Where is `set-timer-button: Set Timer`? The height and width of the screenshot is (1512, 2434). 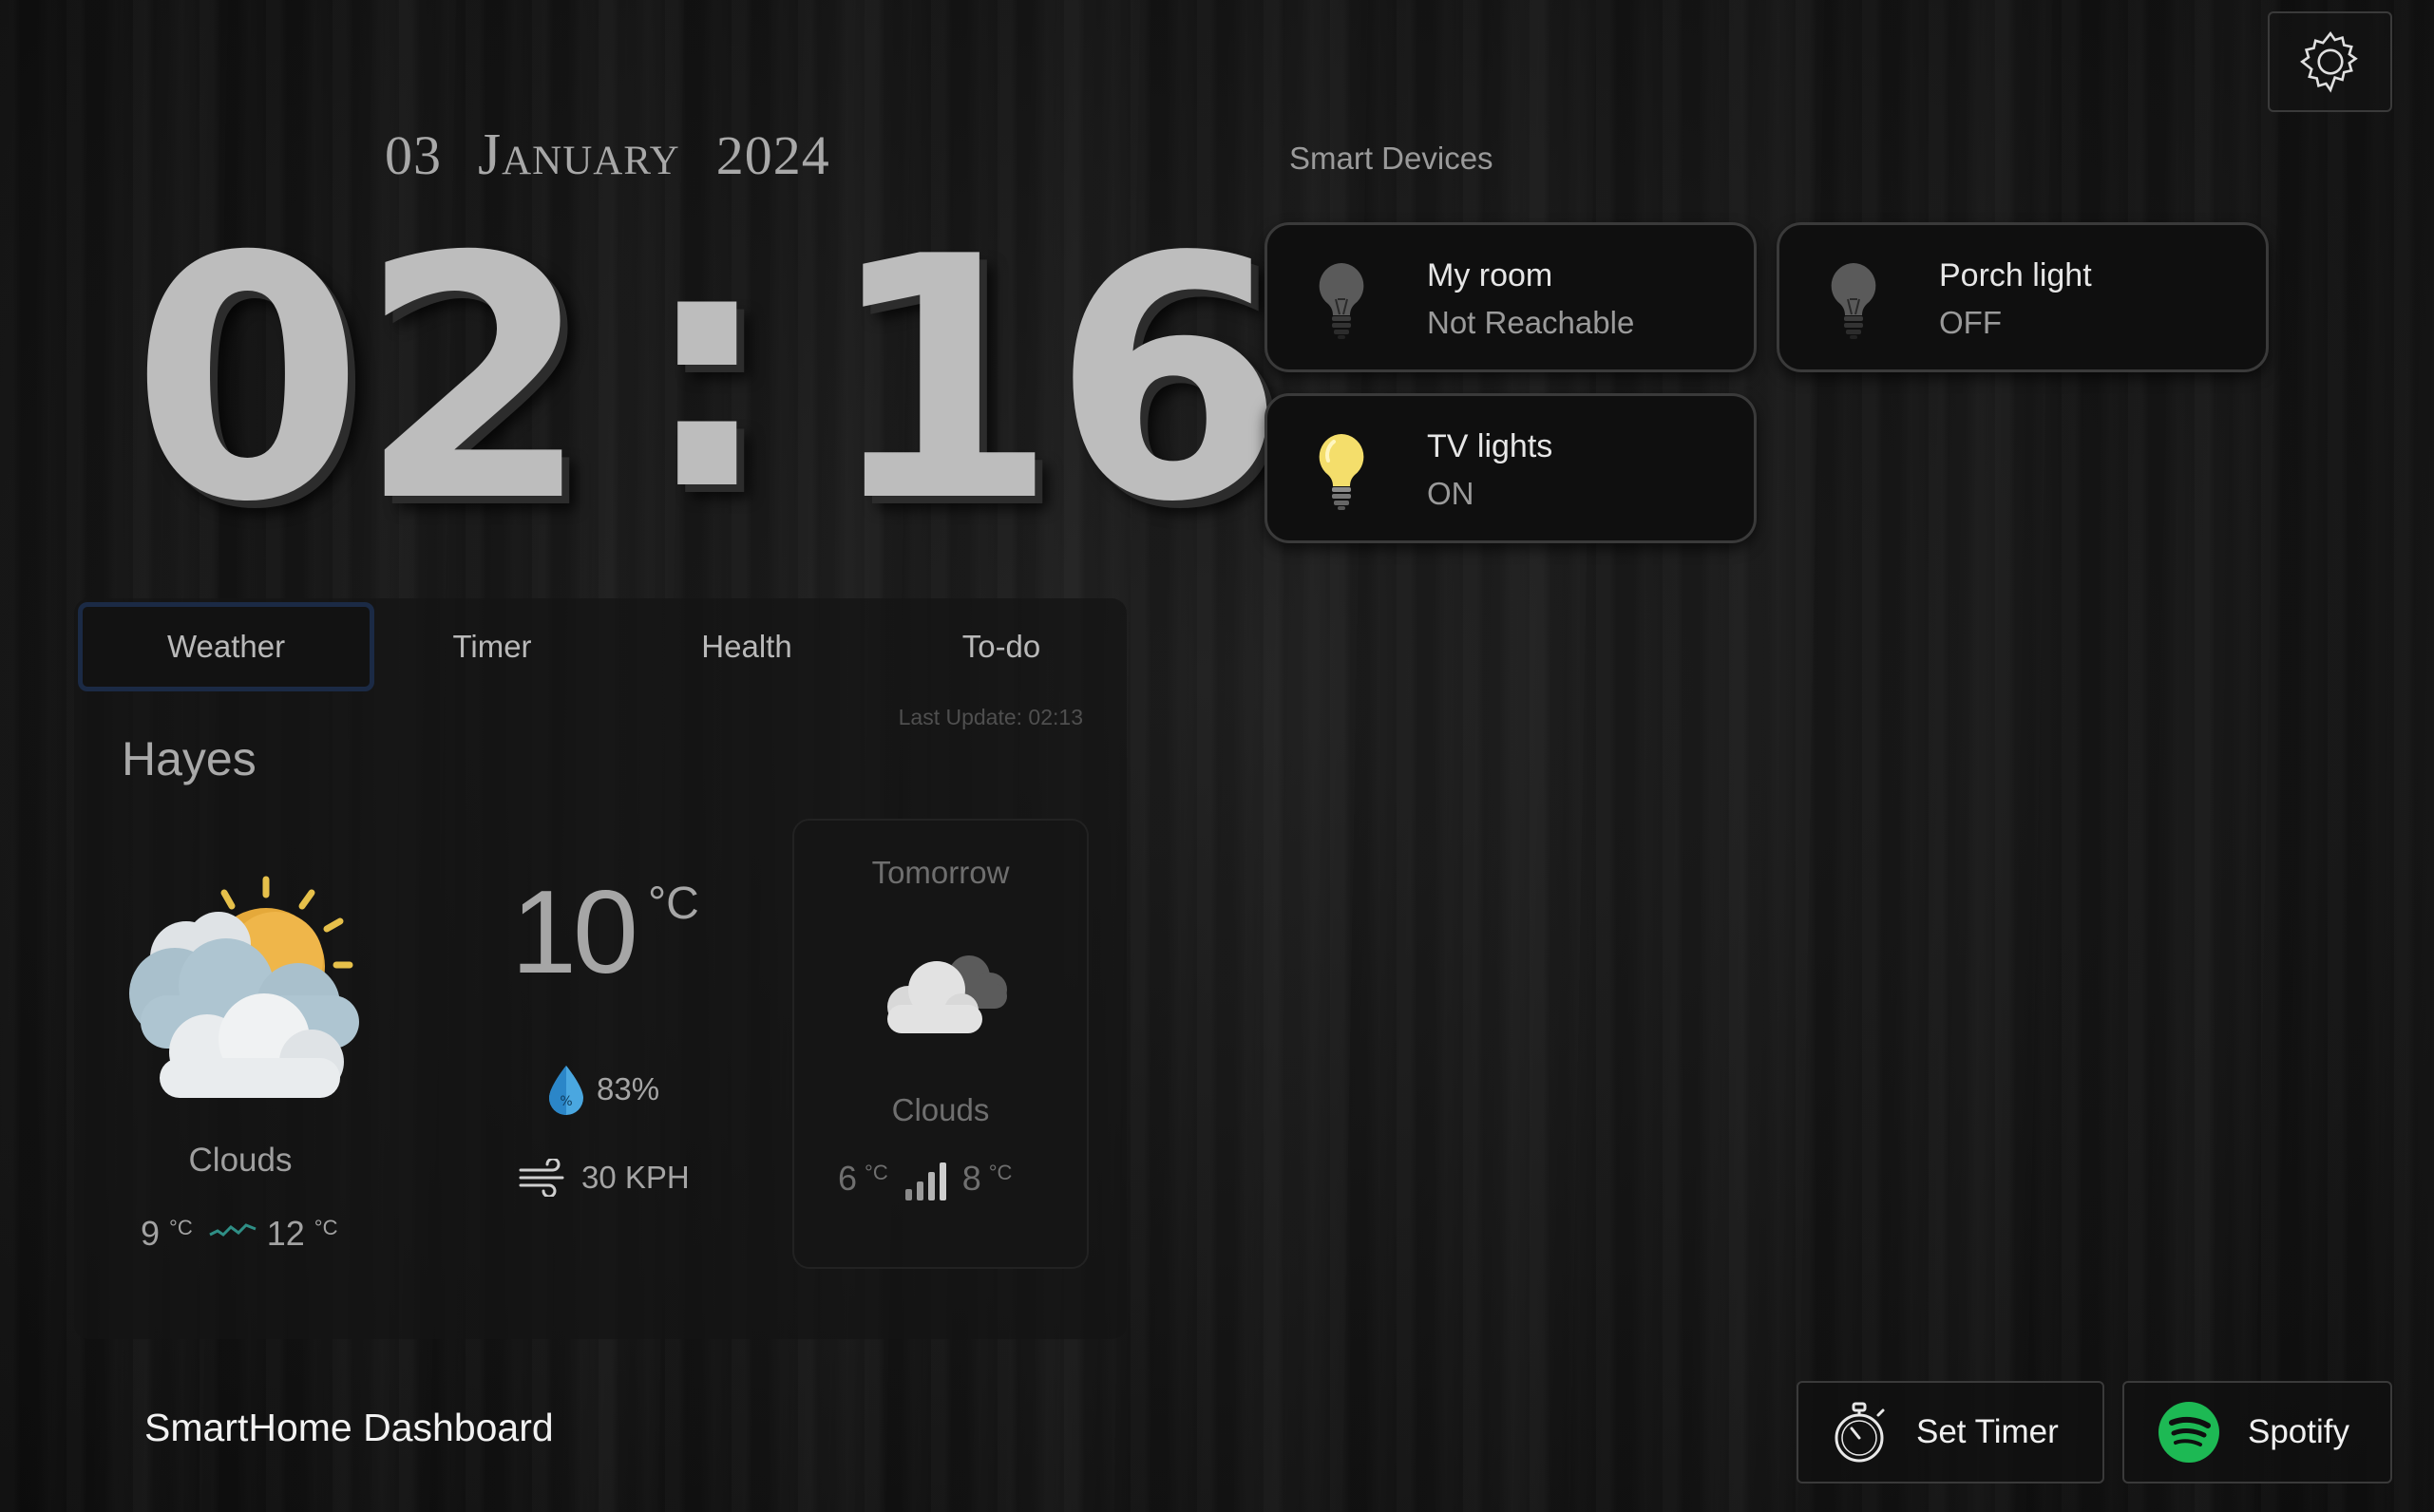
set-timer-button: Set Timer is located at coordinates (1950, 1432).